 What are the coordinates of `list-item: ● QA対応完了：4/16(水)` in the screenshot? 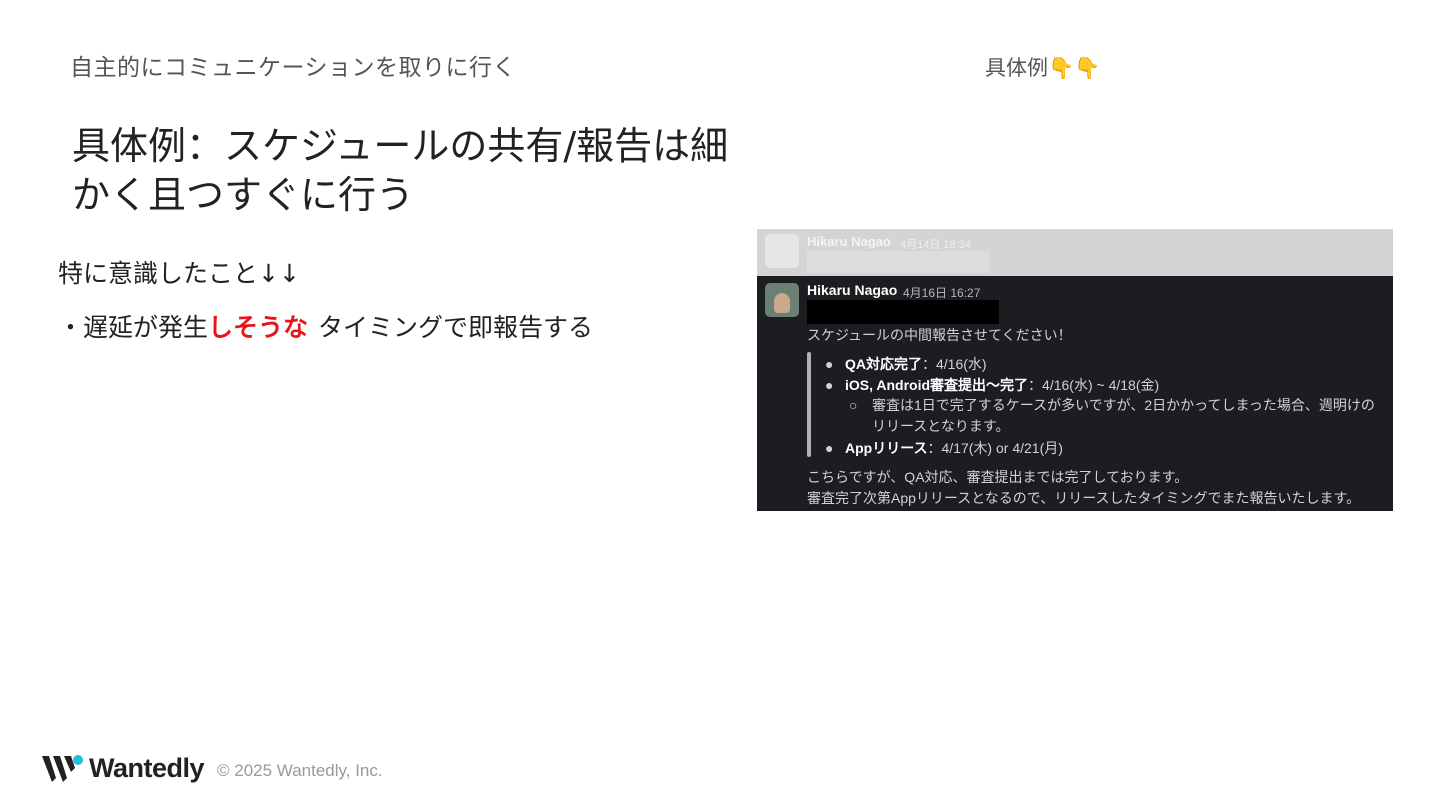 It's located at (906, 364).